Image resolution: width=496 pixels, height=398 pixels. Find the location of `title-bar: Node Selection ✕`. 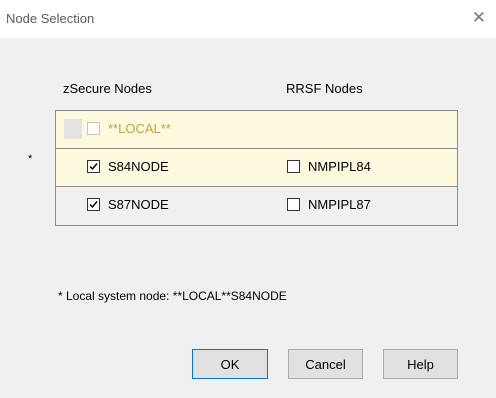

title-bar: Node Selection ✕ is located at coordinates (248, 19).